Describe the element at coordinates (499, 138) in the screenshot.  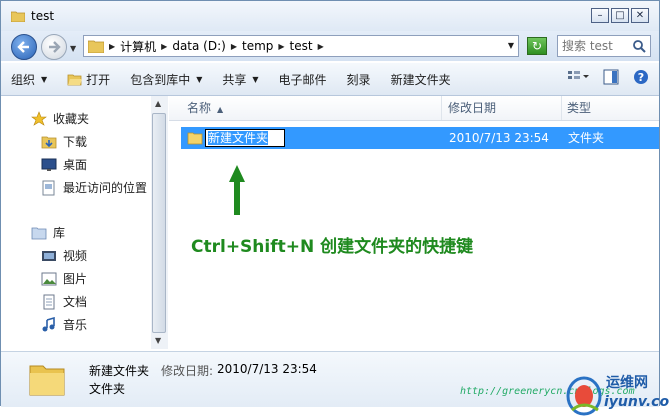
I see `row-modified-date: 2010/7/13 23:54` at that location.